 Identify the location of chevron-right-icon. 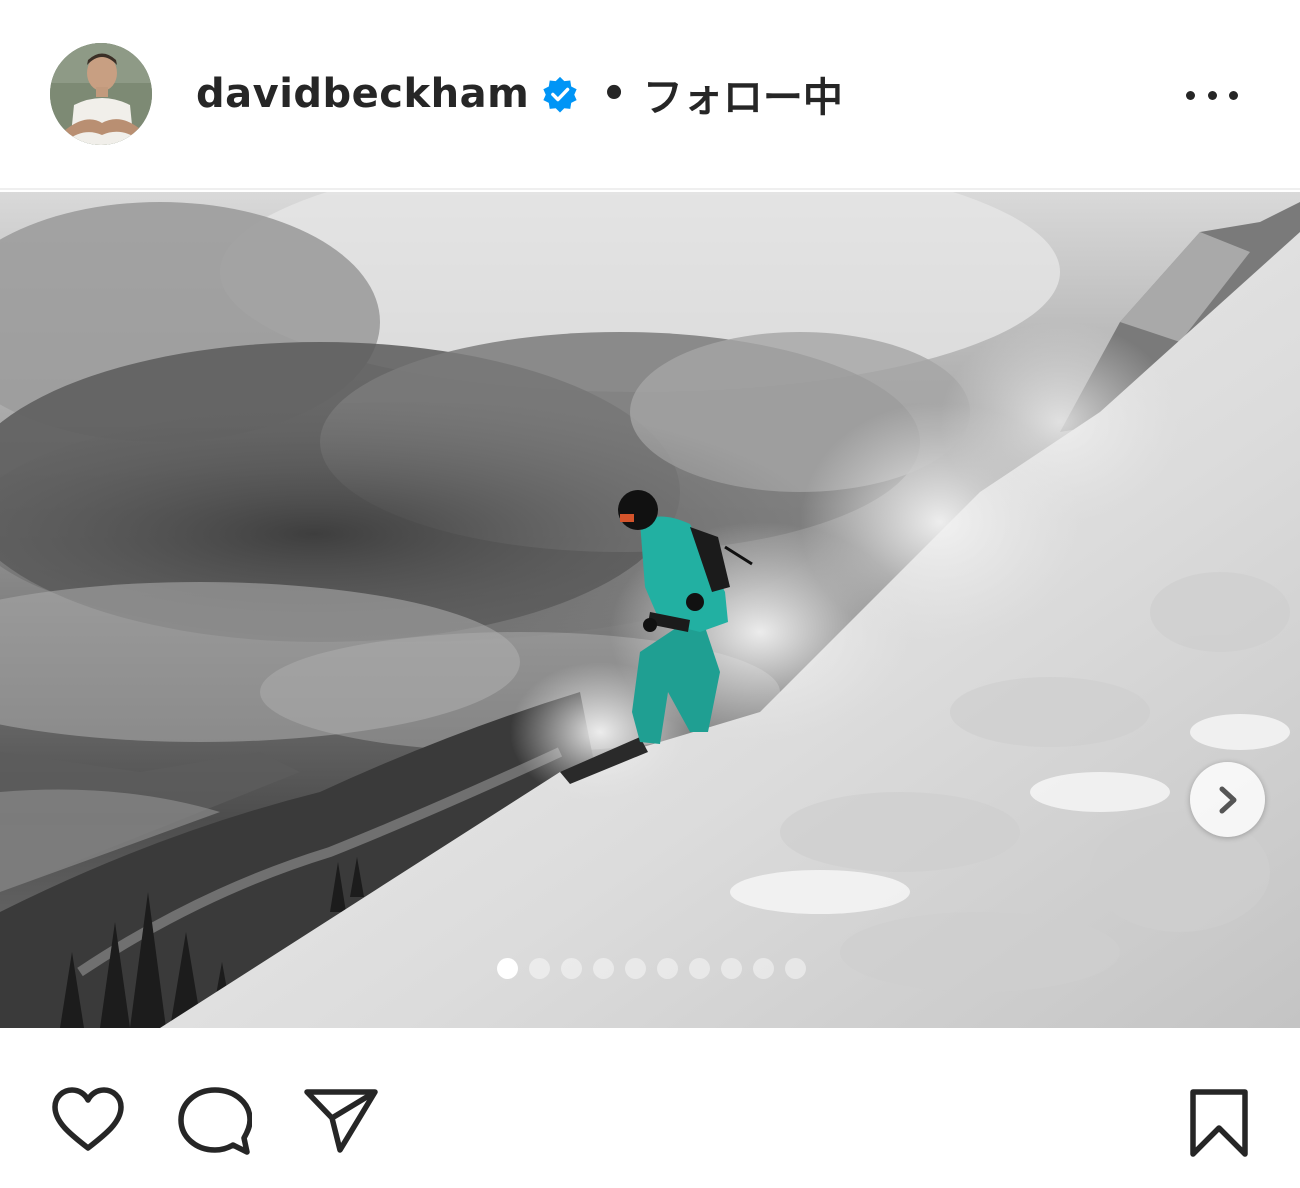
(1228, 800).